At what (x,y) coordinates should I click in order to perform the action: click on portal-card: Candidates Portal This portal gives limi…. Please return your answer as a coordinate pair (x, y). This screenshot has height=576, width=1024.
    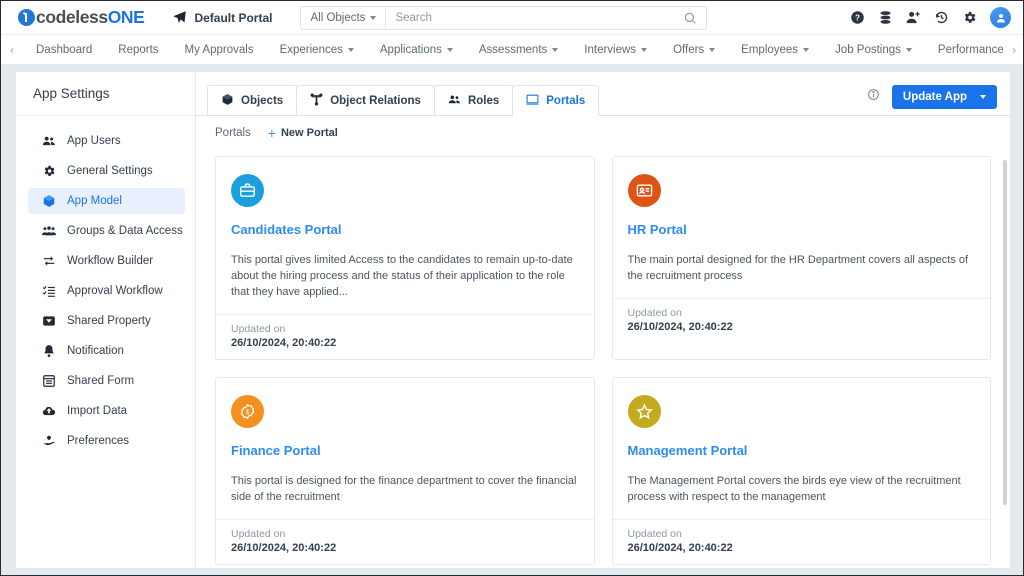
    Looking at the image, I should click on (405, 258).